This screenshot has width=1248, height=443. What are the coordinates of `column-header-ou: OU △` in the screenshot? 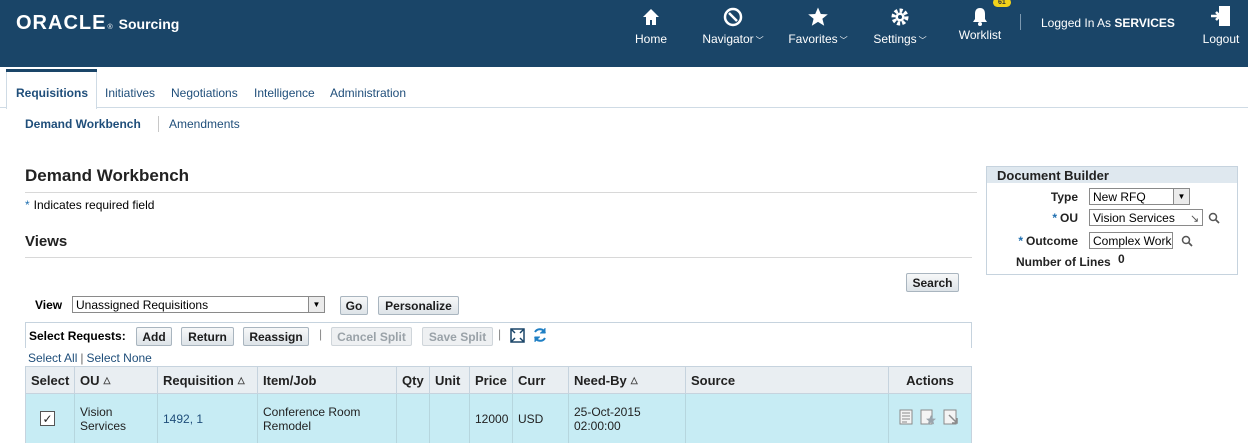 It's located at (116, 380).